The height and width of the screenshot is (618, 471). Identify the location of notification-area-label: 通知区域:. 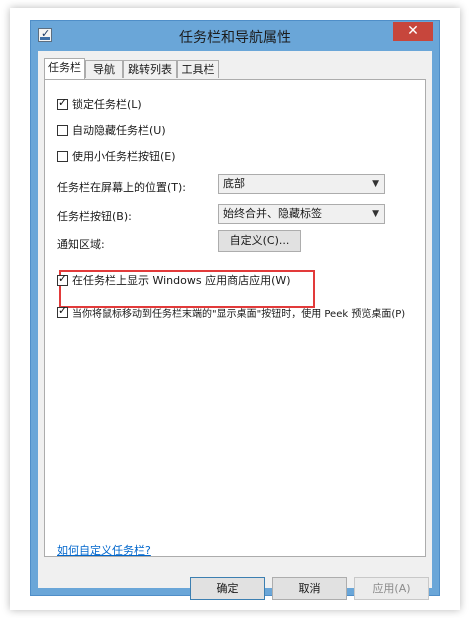
(81, 244).